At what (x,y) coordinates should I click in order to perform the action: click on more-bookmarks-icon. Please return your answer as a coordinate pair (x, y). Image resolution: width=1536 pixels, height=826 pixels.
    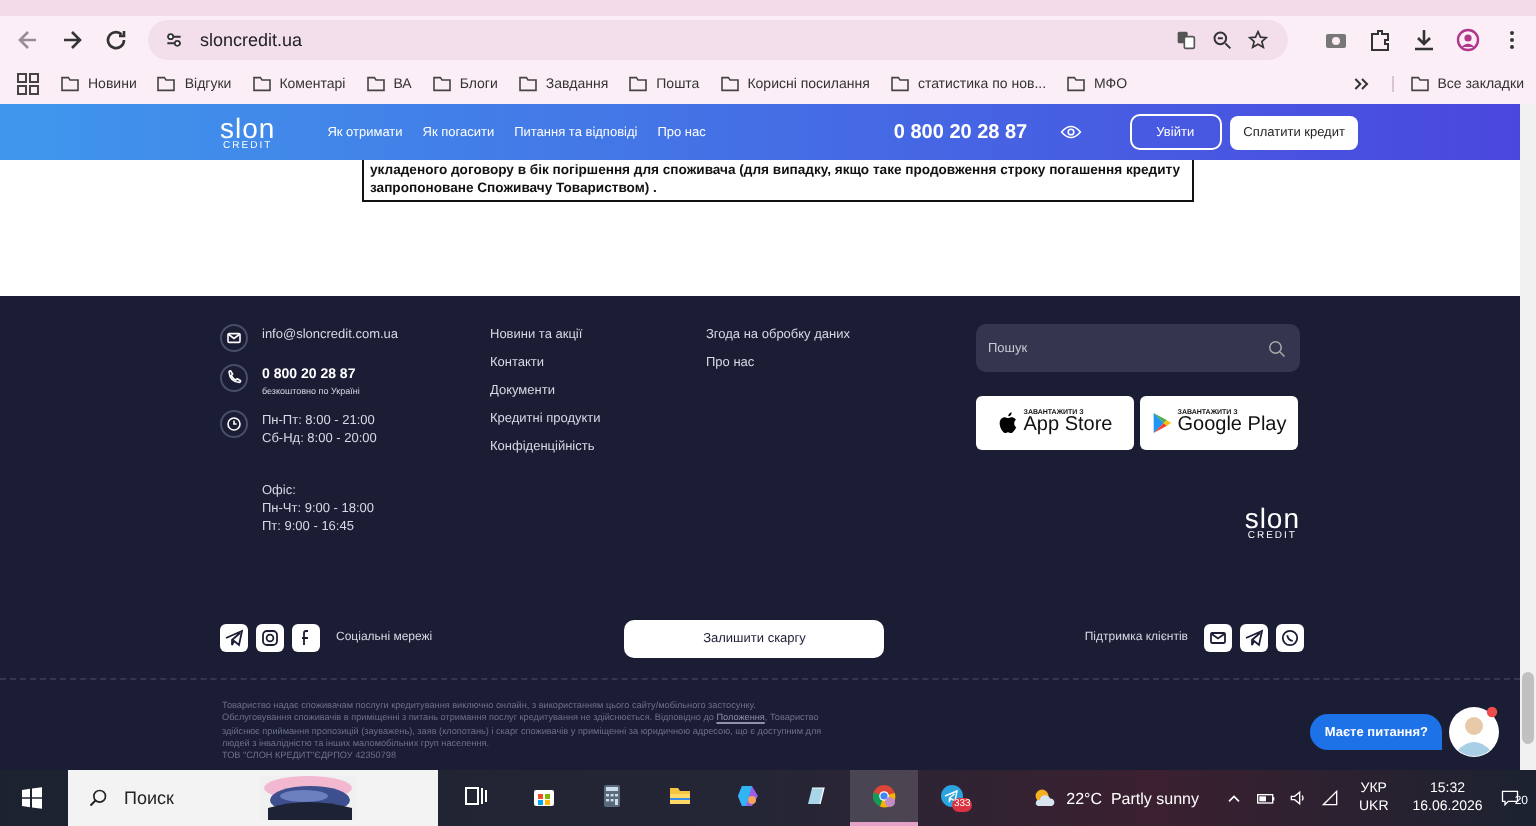
    Looking at the image, I should click on (1361, 84).